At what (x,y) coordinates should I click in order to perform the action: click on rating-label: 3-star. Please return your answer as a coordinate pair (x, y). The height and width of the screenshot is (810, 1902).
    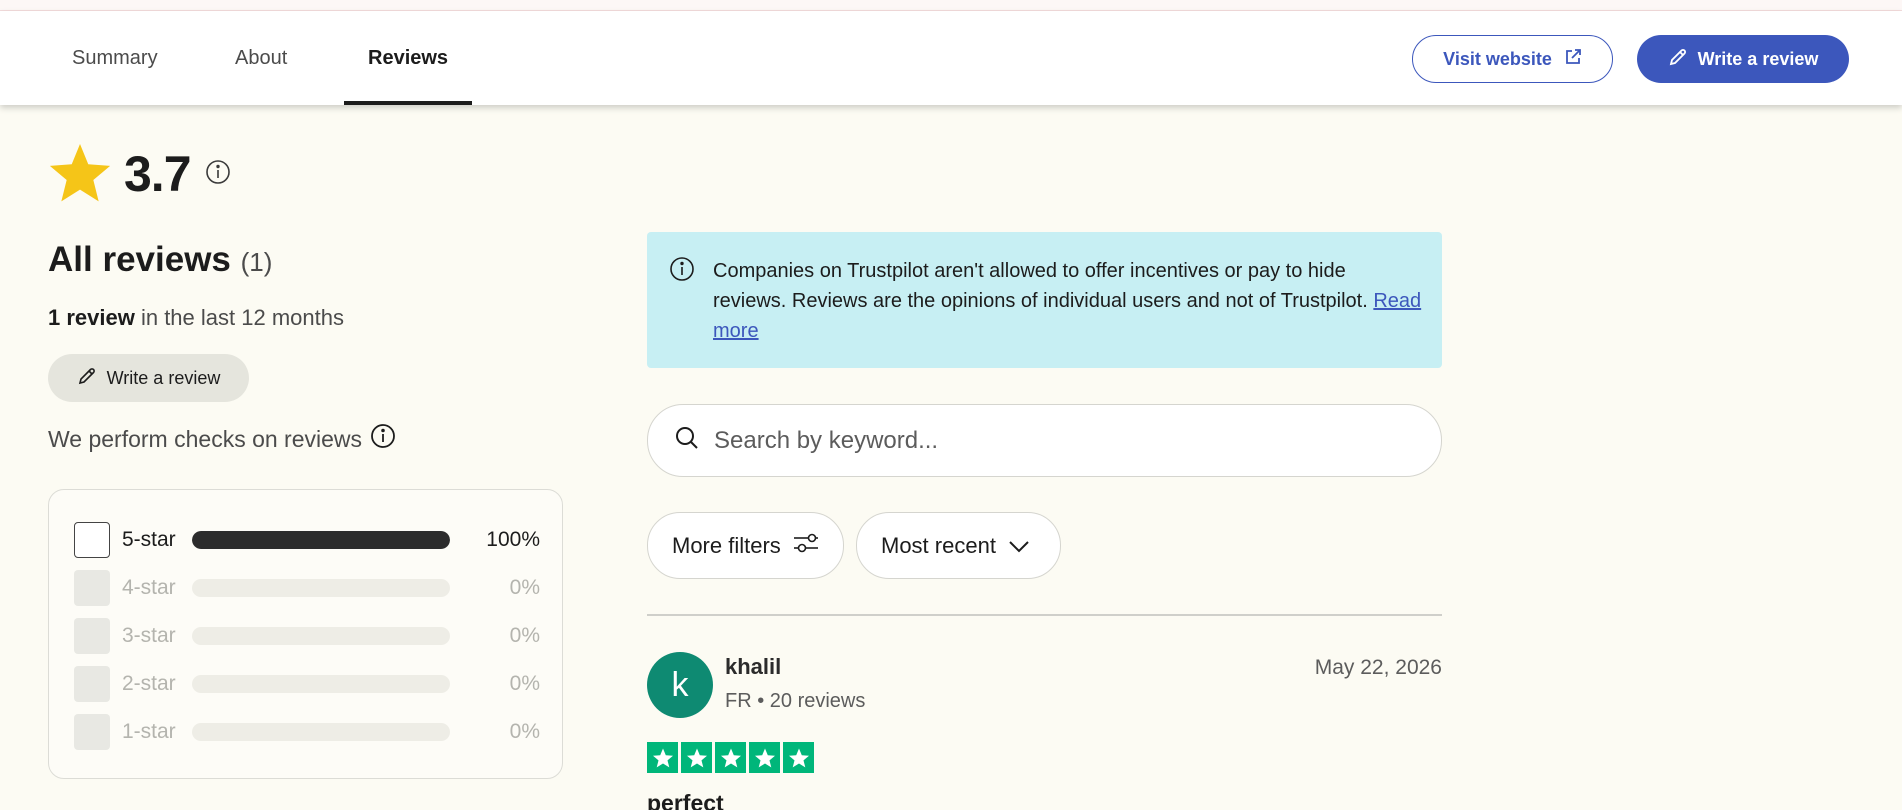
    Looking at the image, I should click on (149, 635).